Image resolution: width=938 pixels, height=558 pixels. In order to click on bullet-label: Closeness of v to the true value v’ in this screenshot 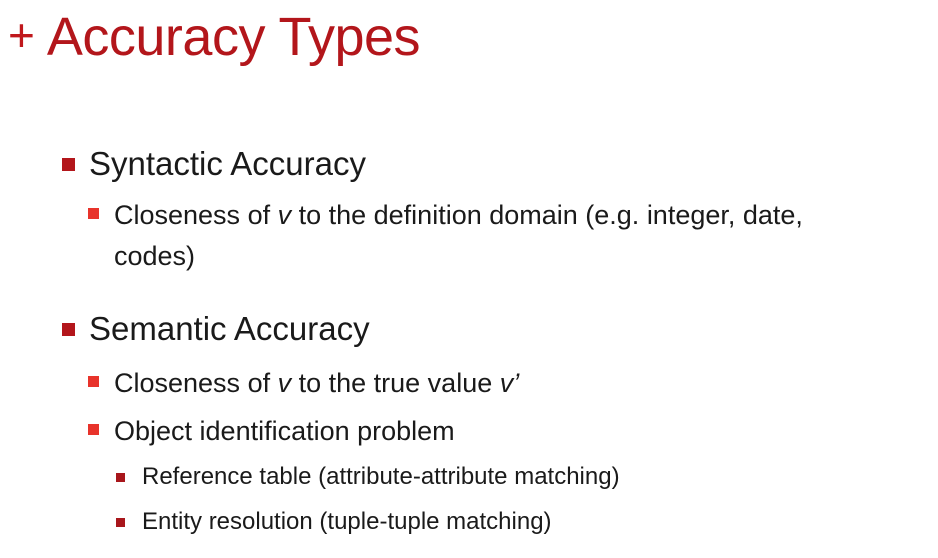, I will do `click(317, 383)`.